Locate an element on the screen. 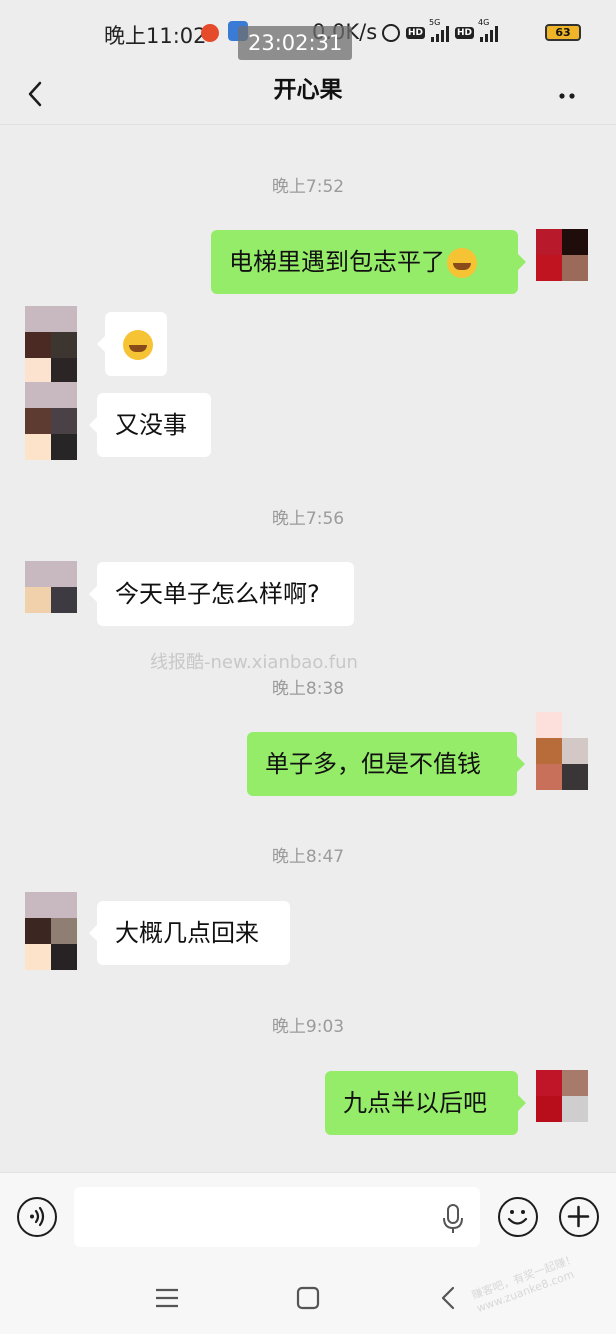  message-text: 电梯里遇到包志平了 is located at coordinates (337, 262).